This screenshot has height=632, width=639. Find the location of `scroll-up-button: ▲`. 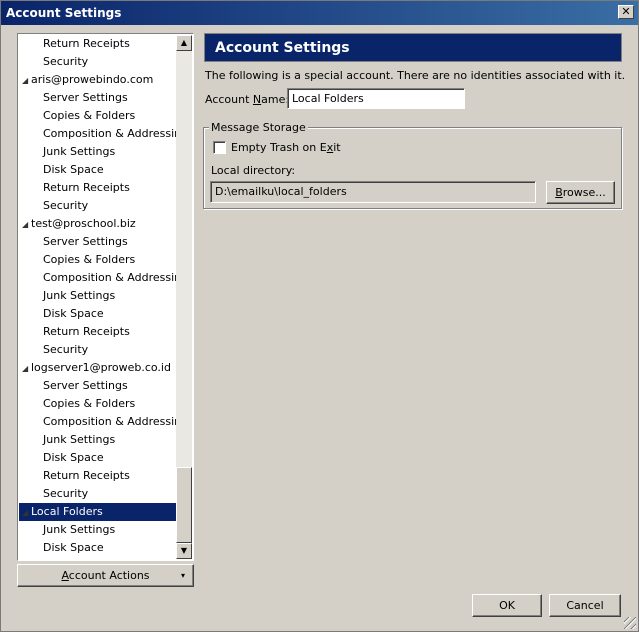

scroll-up-button: ▲ is located at coordinates (184, 43).